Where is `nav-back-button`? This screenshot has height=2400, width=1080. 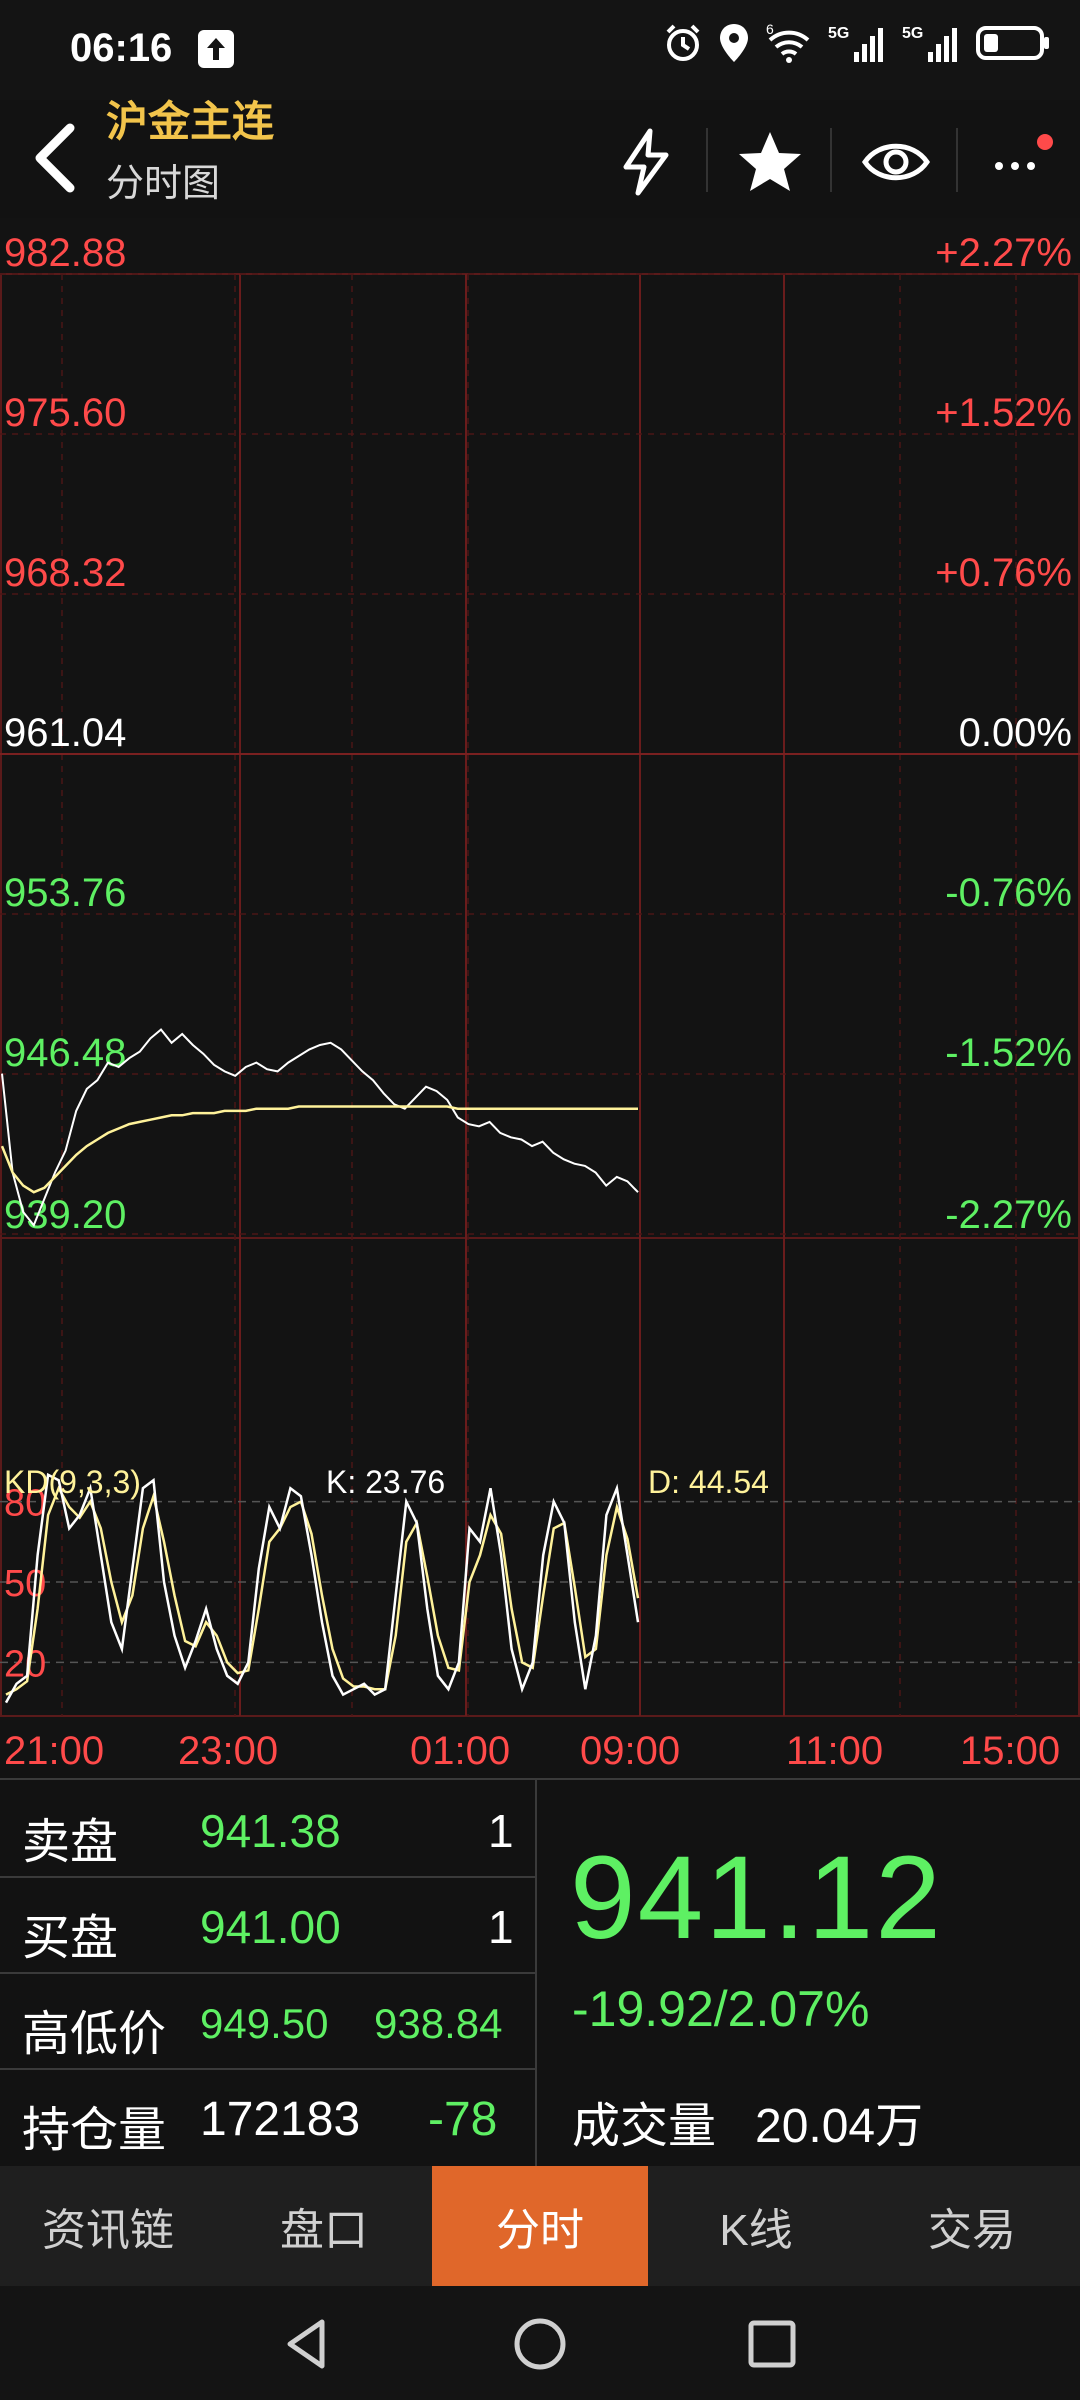
nav-back-button is located at coordinates (308, 2344).